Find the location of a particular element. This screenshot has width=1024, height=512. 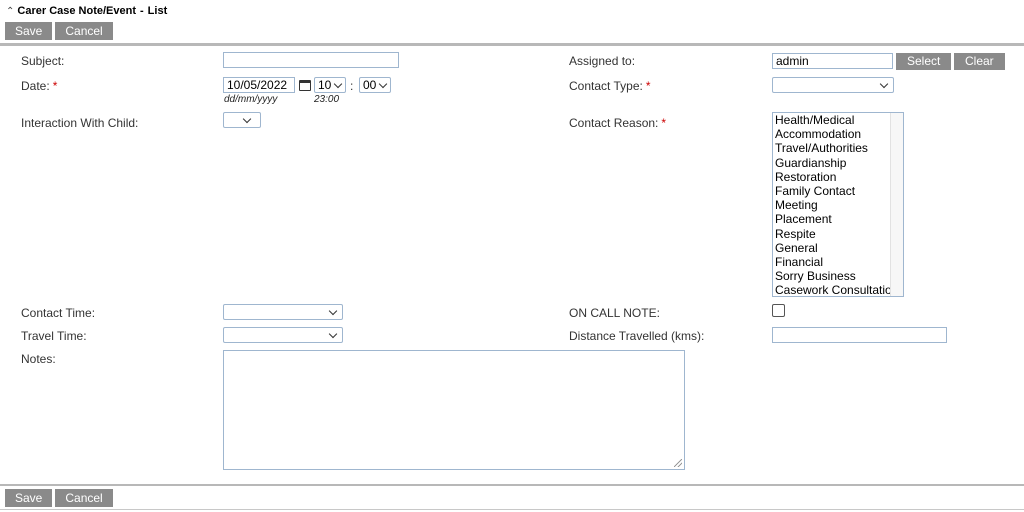

page-title: Carer Case Note/Event is located at coordinates (76, 11).